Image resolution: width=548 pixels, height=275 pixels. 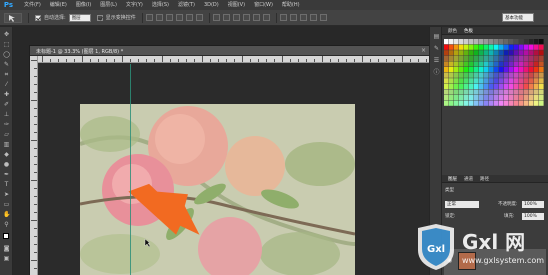 I want to click on fill-field: 100%, so click(x=533, y=216).